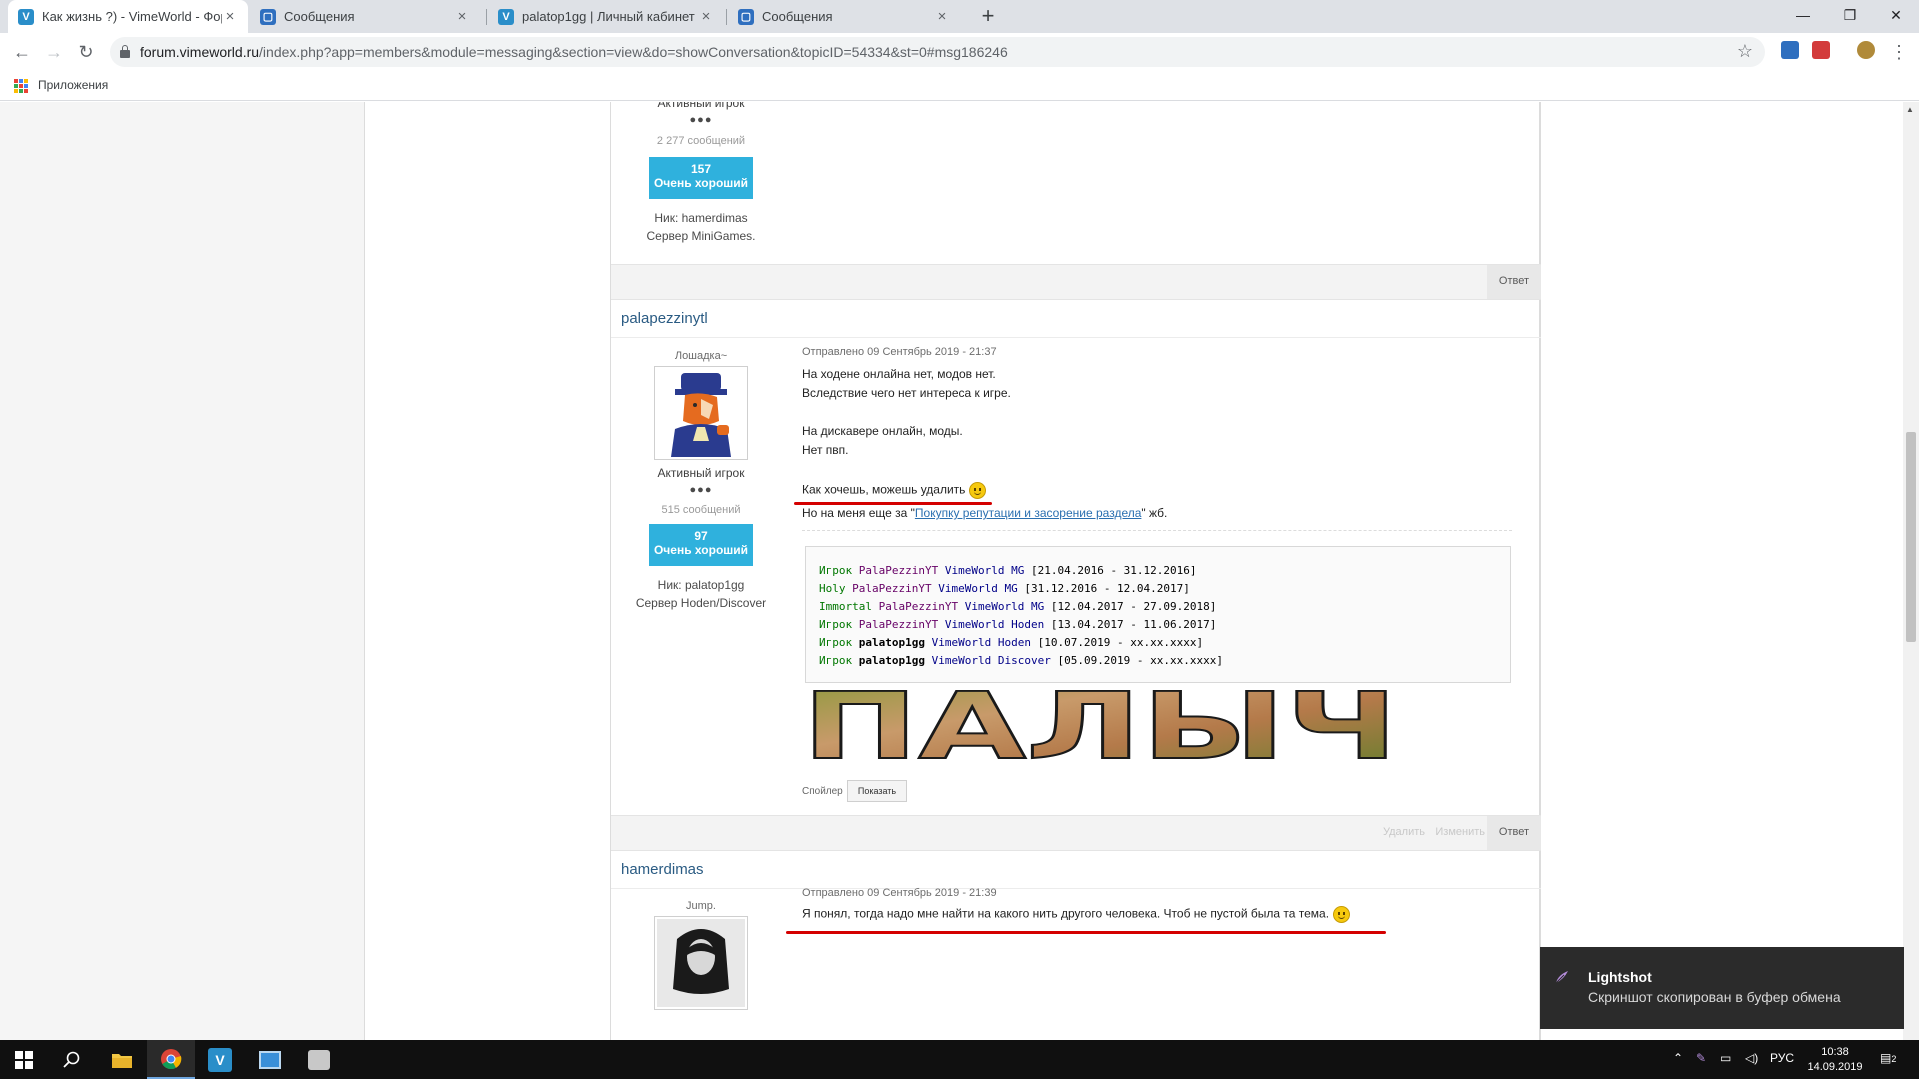  I want to click on edit-button: Изменить, so click(1460, 832).